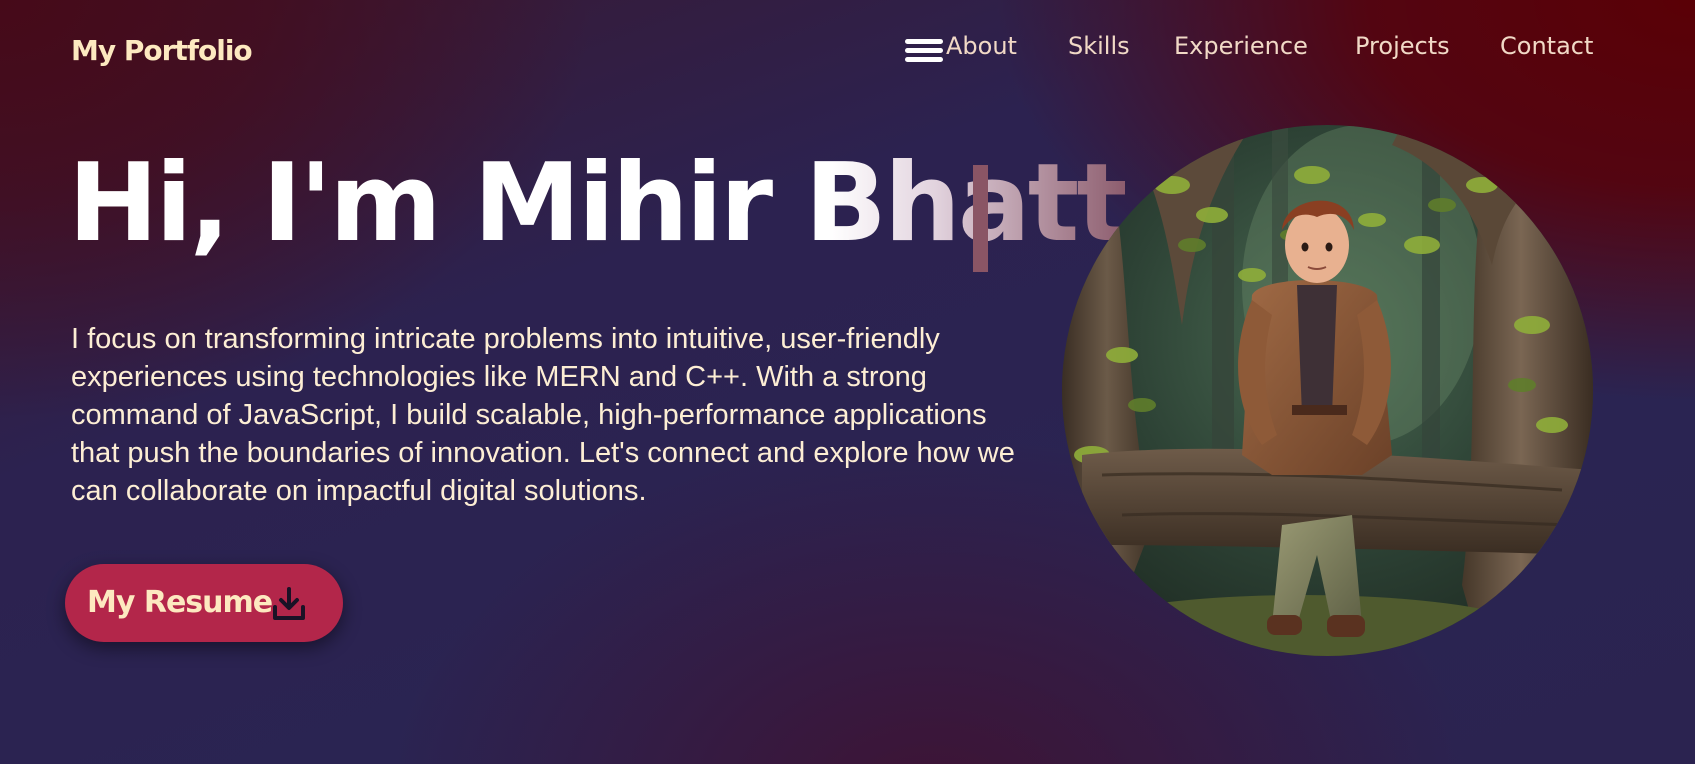 This screenshot has height=764, width=1695. What do you see at coordinates (1546, 46) in the screenshot?
I see `nav-link-contact: Contact` at bounding box center [1546, 46].